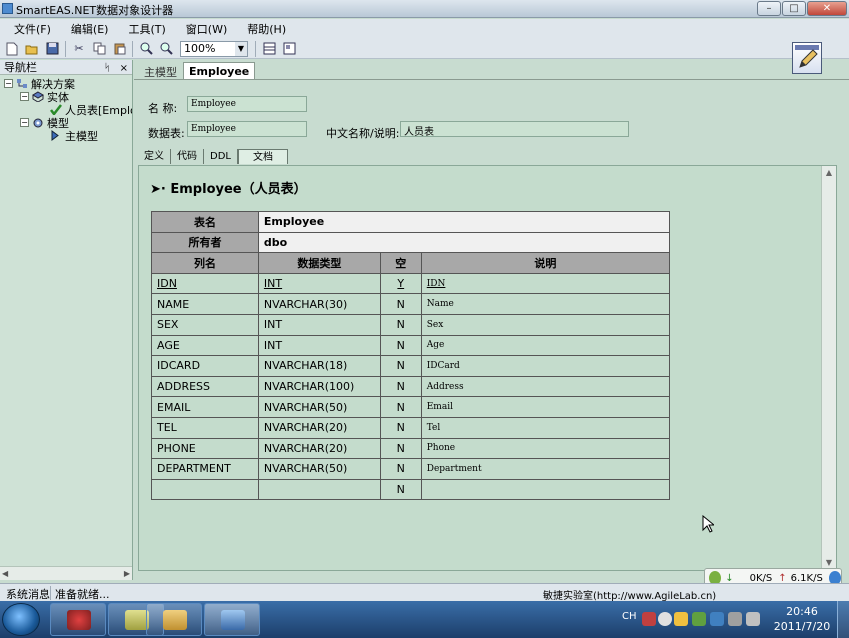 This screenshot has width=849, height=638. I want to click on cn-name-field: 人员表, so click(514, 129).